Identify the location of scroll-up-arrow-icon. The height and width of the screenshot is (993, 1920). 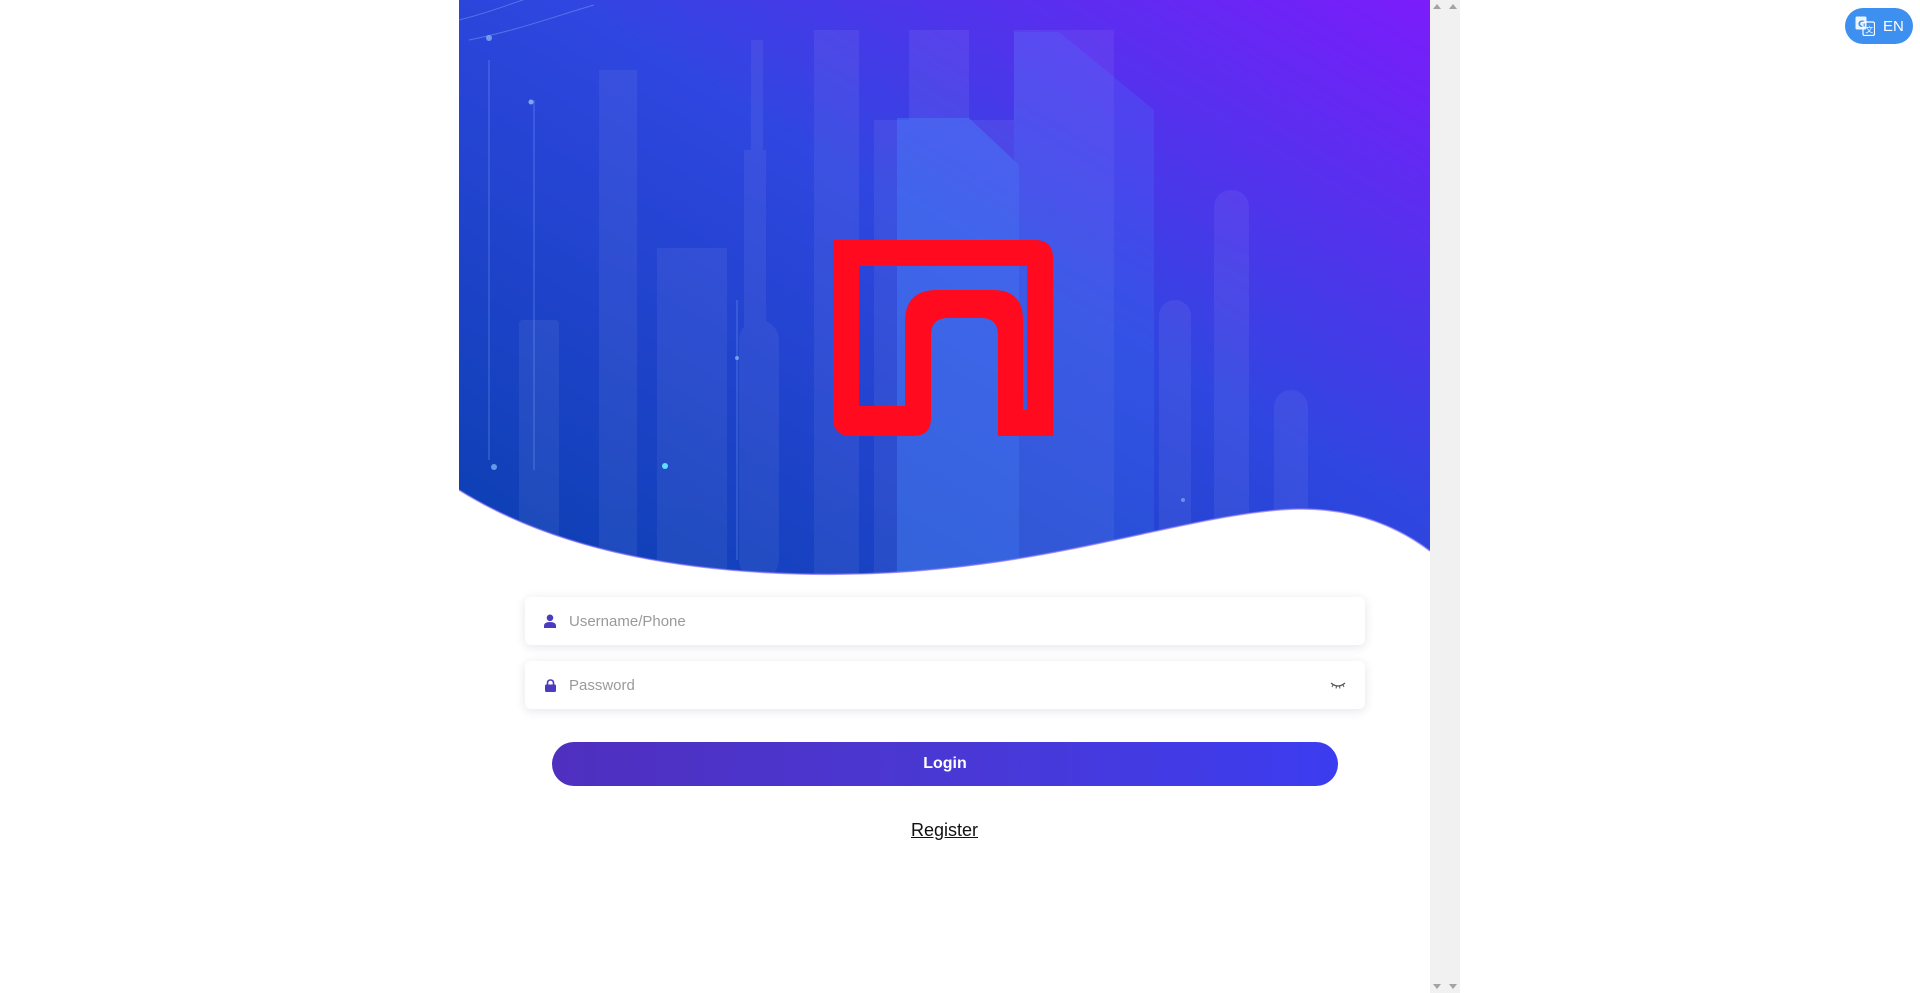
(1437, 6).